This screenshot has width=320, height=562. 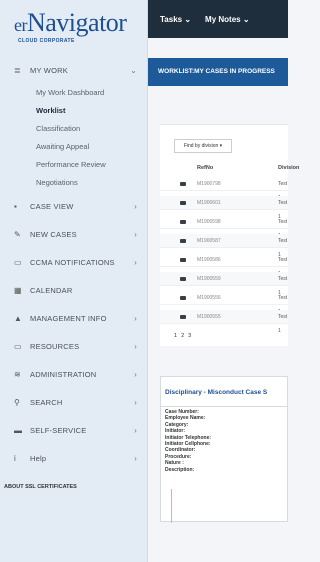 I want to click on table-row: M1900601 Test 1, so click(x=224, y=208).